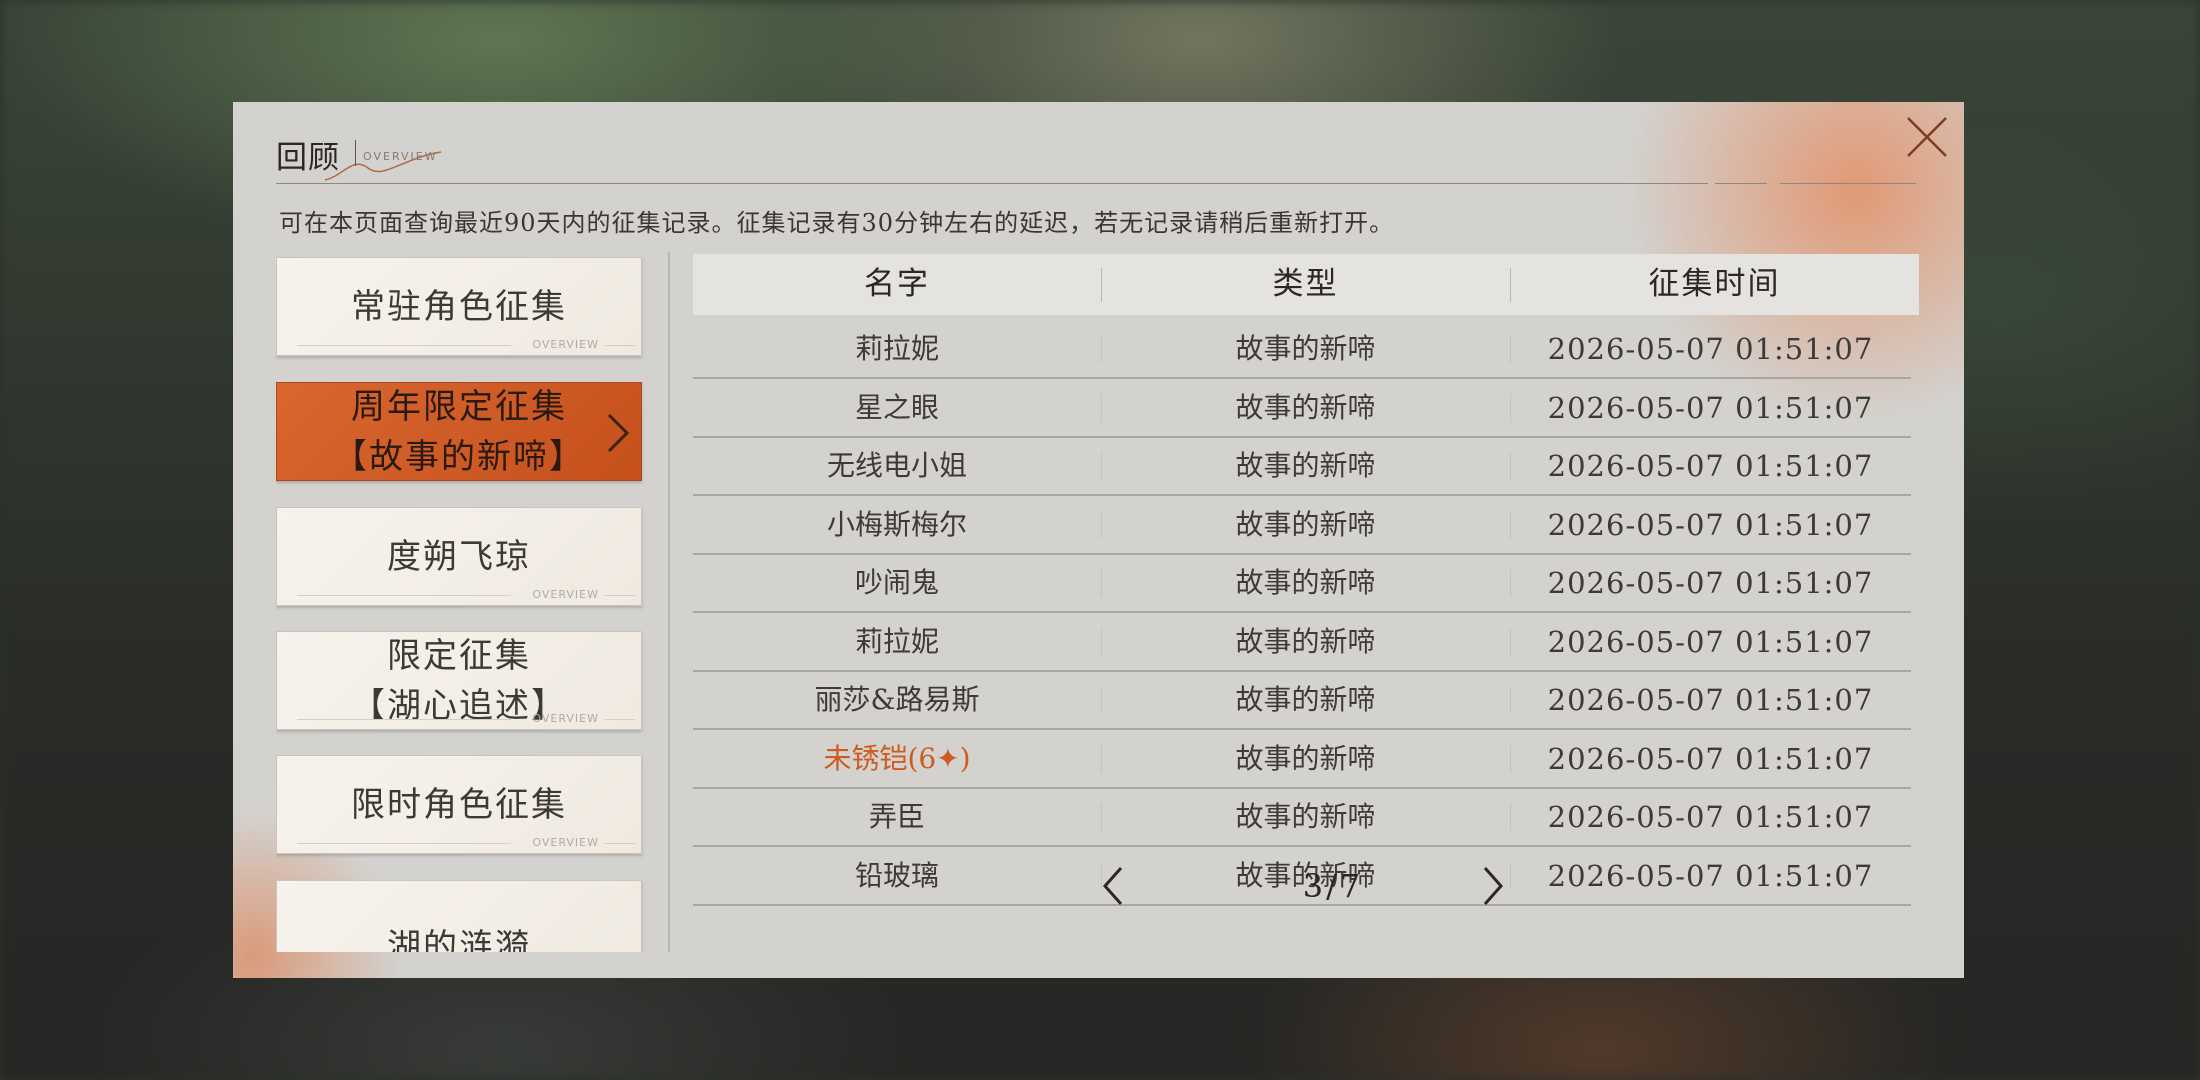  I want to click on cell-name: 弄臣, so click(896, 816).